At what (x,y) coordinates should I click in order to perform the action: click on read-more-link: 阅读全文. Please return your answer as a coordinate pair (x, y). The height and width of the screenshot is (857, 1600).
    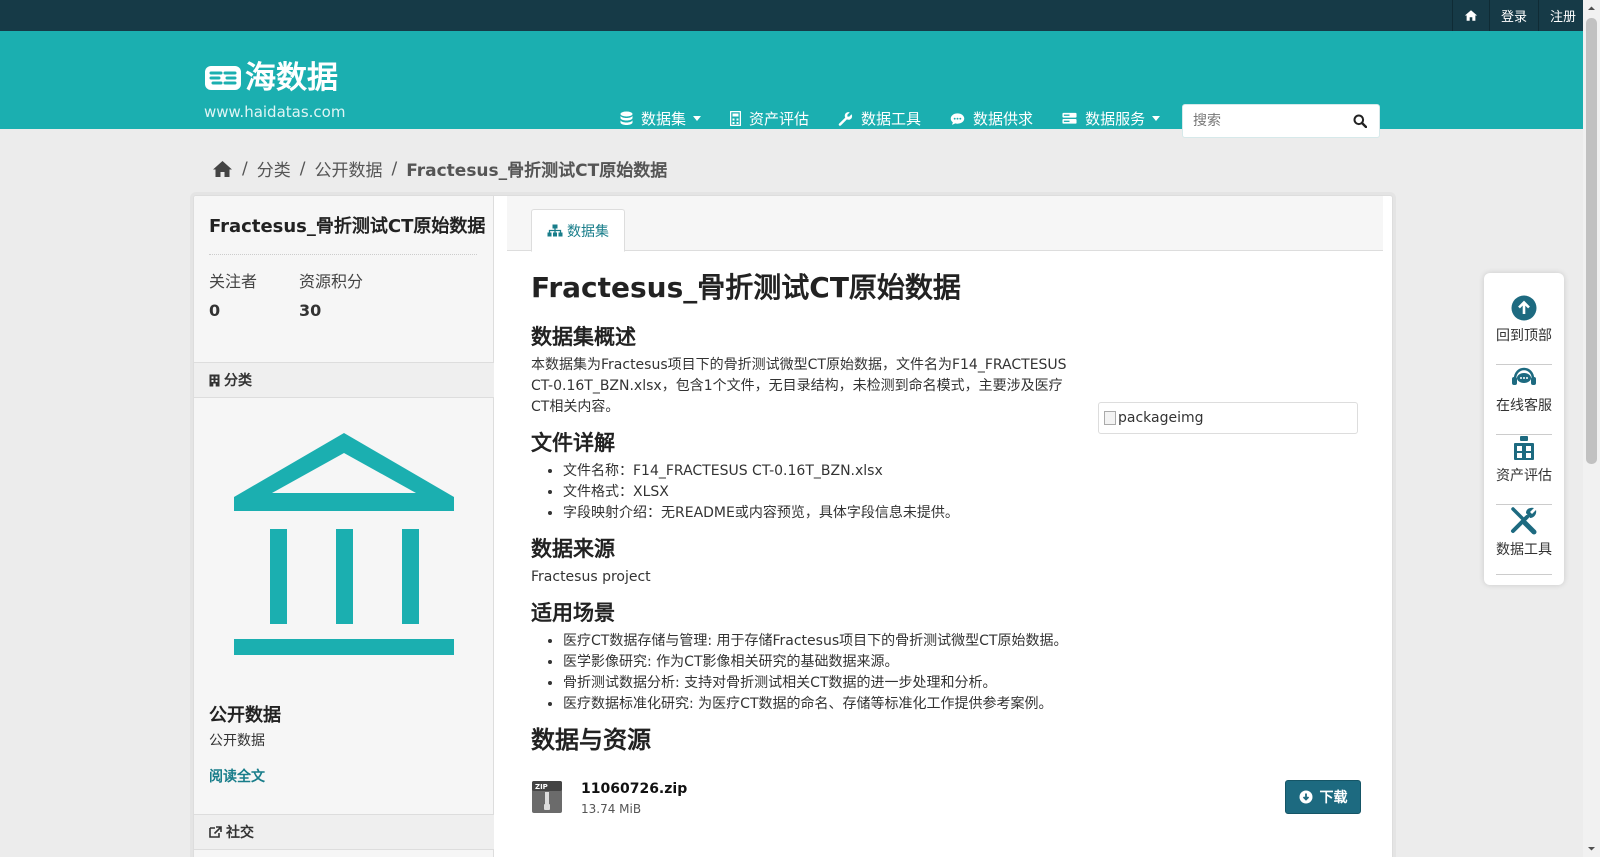
    Looking at the image, I should click on (237, 776).